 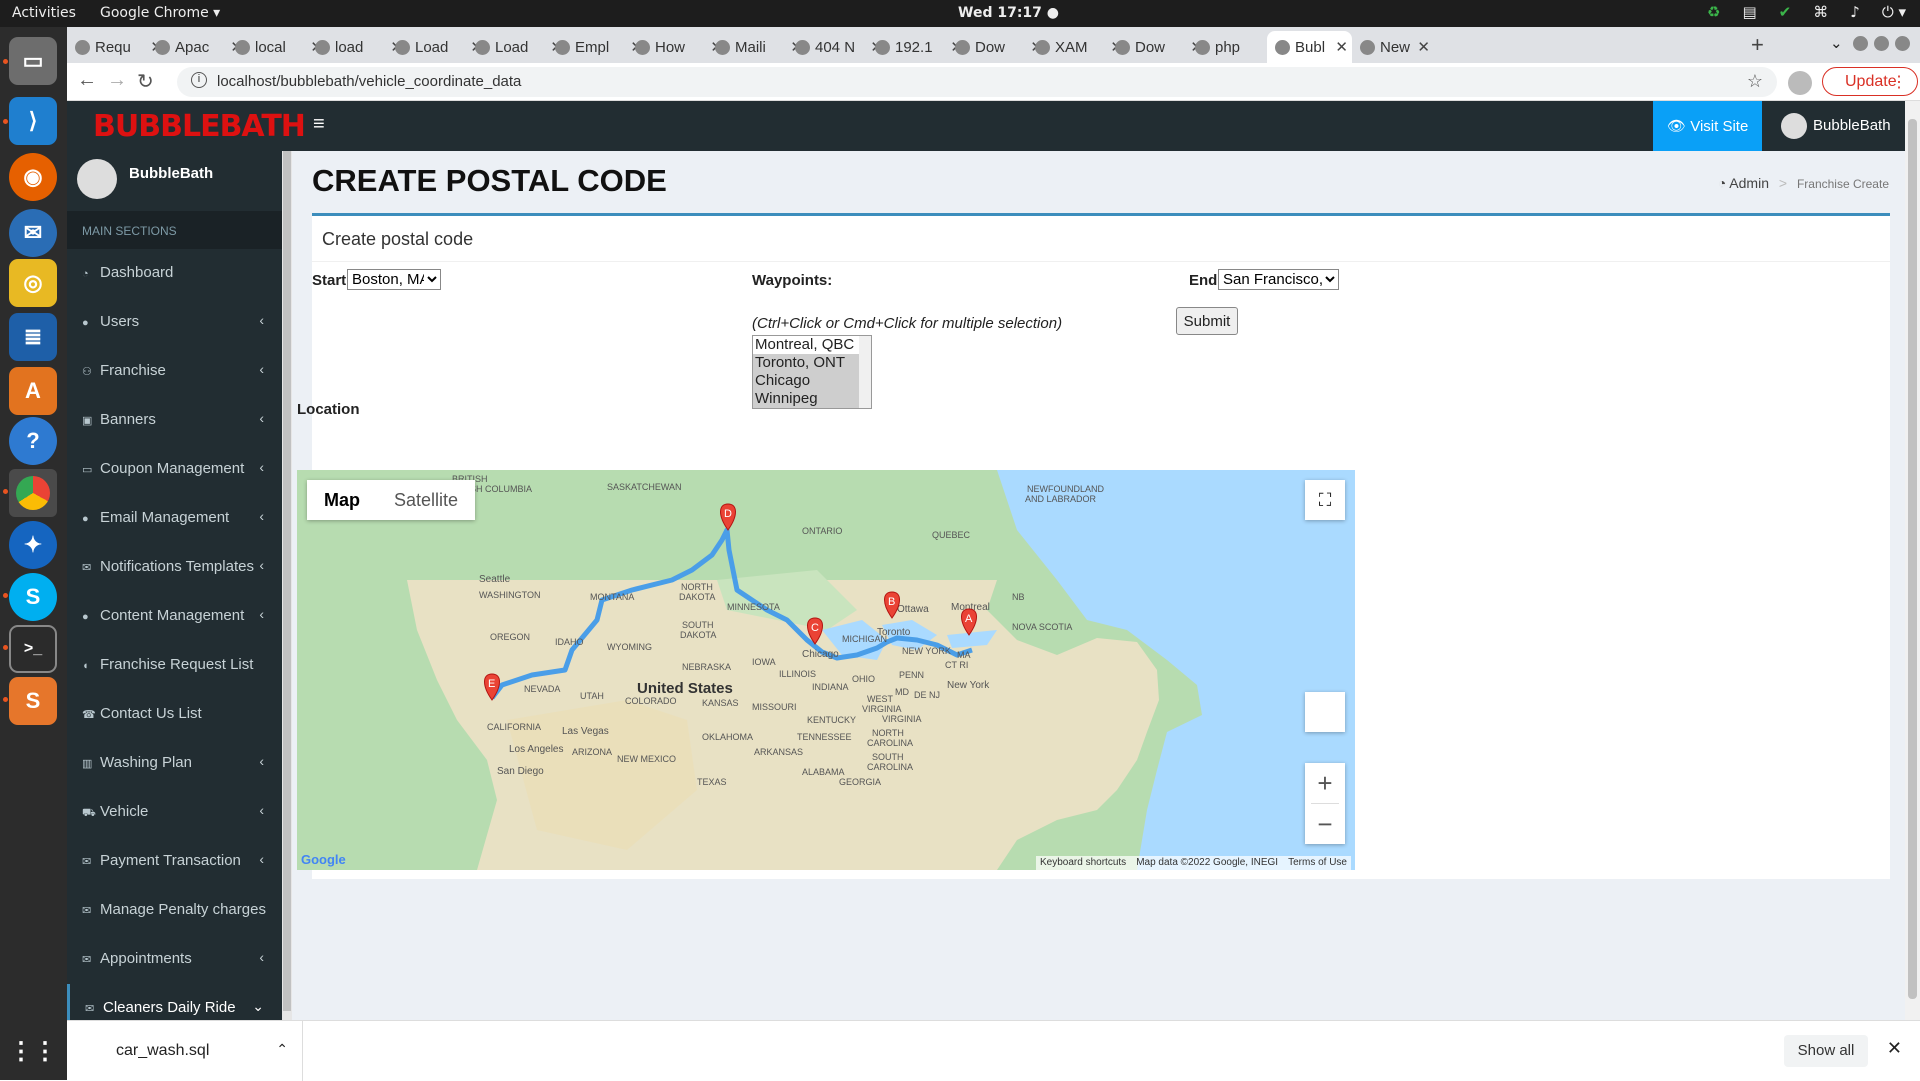 What do you see at coordinates (812, 345) in the screenshot?
I see `waypoint-option: Montreal, QBC` at bounding box center [812, 345].